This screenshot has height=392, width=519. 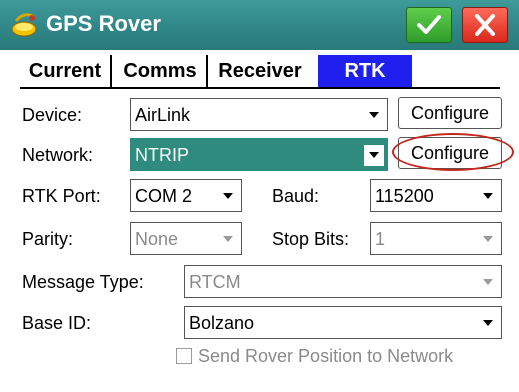 I want to click on device-configure-button: Configure, so click(x=450, y=113).